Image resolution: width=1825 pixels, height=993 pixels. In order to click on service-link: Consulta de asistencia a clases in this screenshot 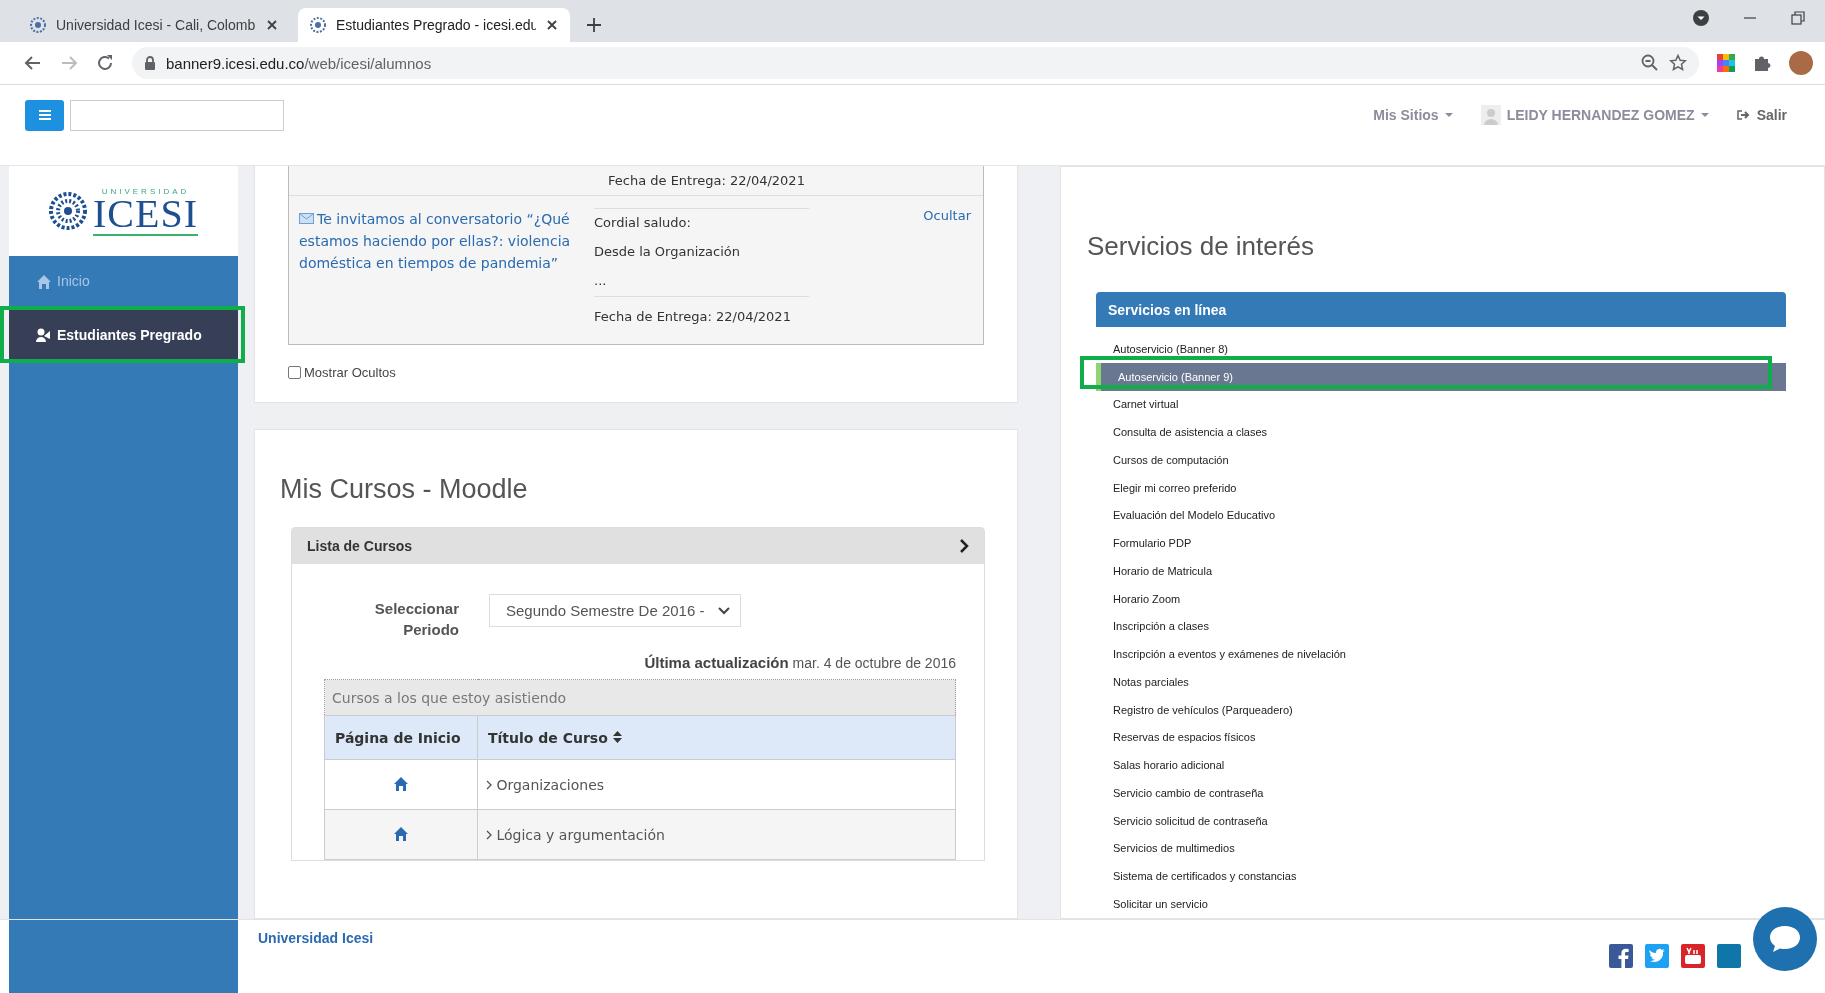, I will do `click(1441, 432)`.